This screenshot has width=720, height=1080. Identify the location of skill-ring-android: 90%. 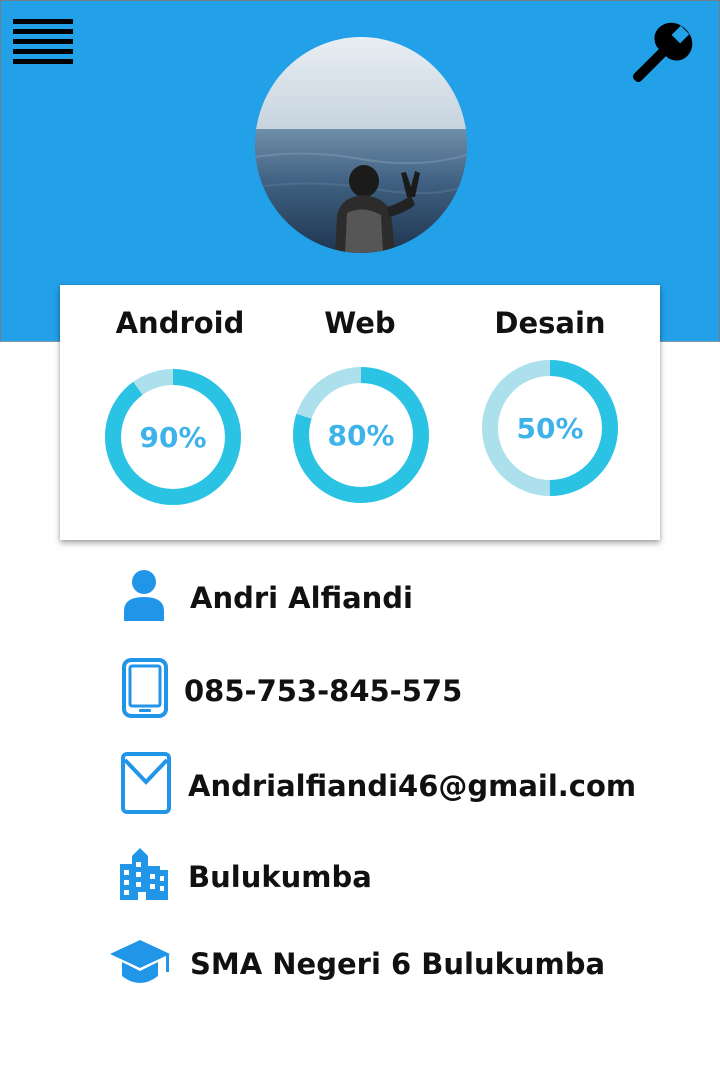
(173, 437).